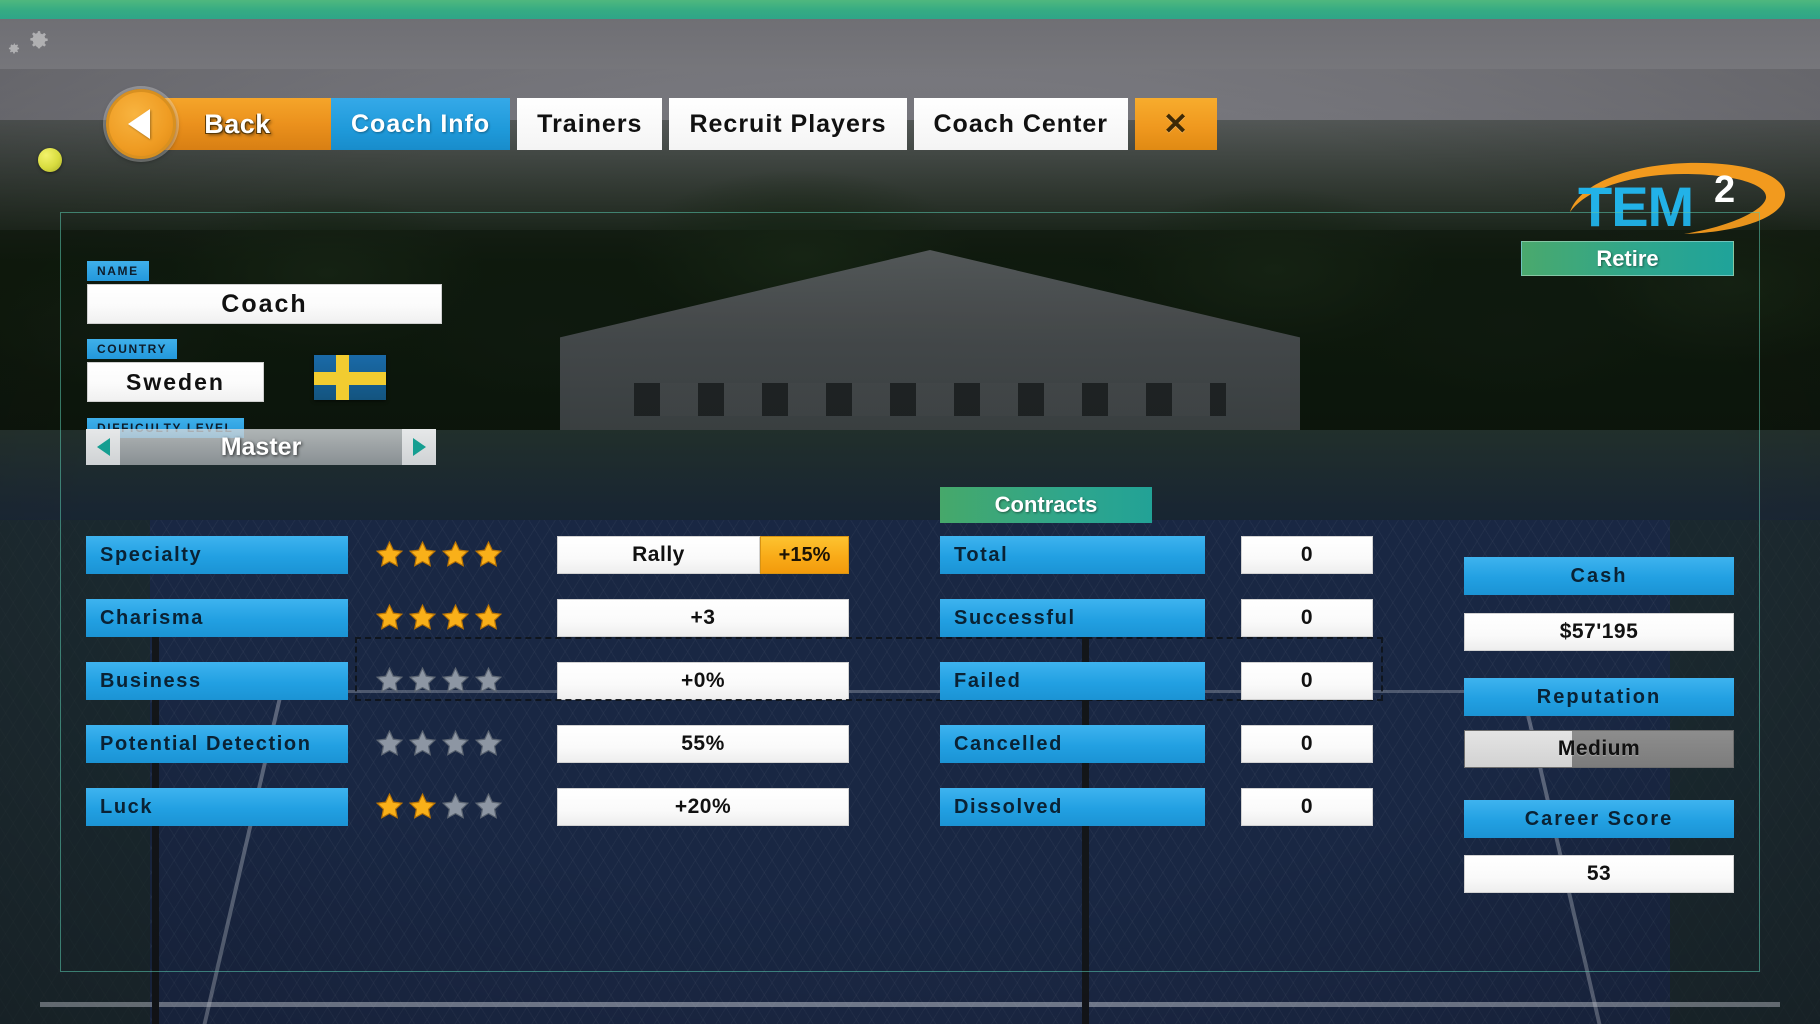  What do you see at coordinates (132, 349) in the screenshot?
I see `country-label: COUNTRY` at bounding box center [132, 349].